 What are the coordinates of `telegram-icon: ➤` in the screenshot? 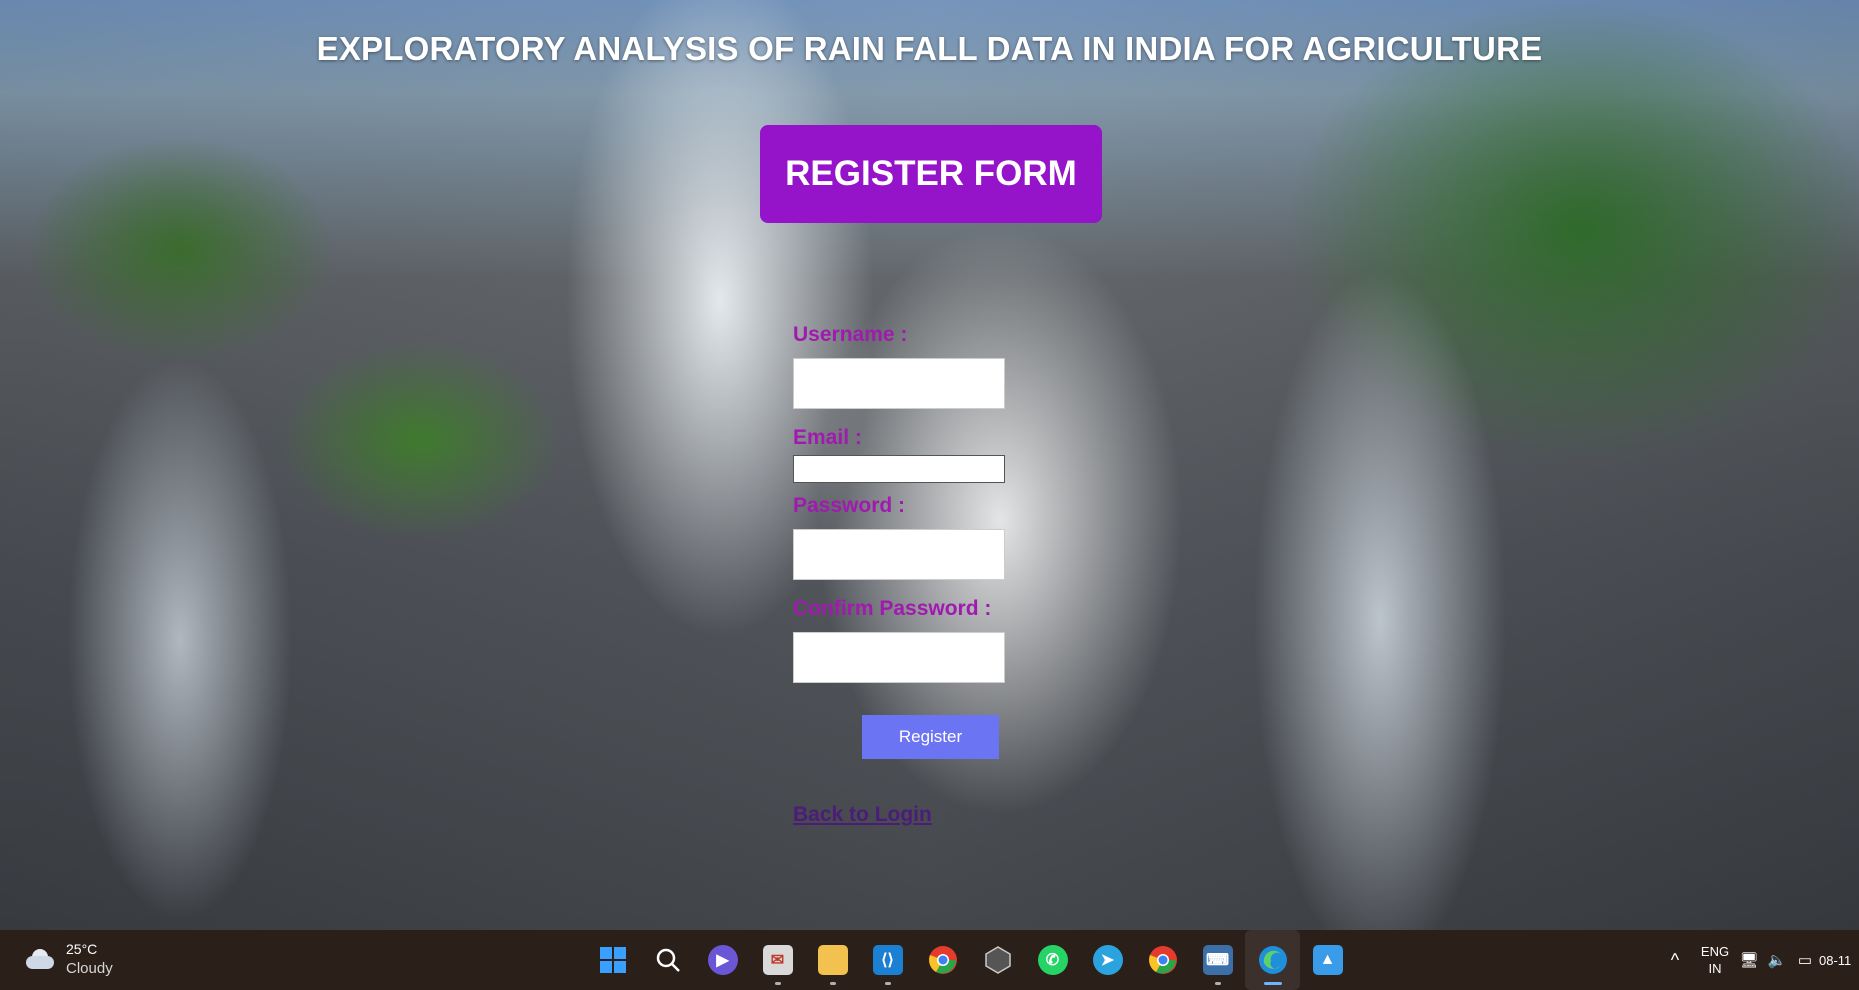 It's located at (1107, 960).